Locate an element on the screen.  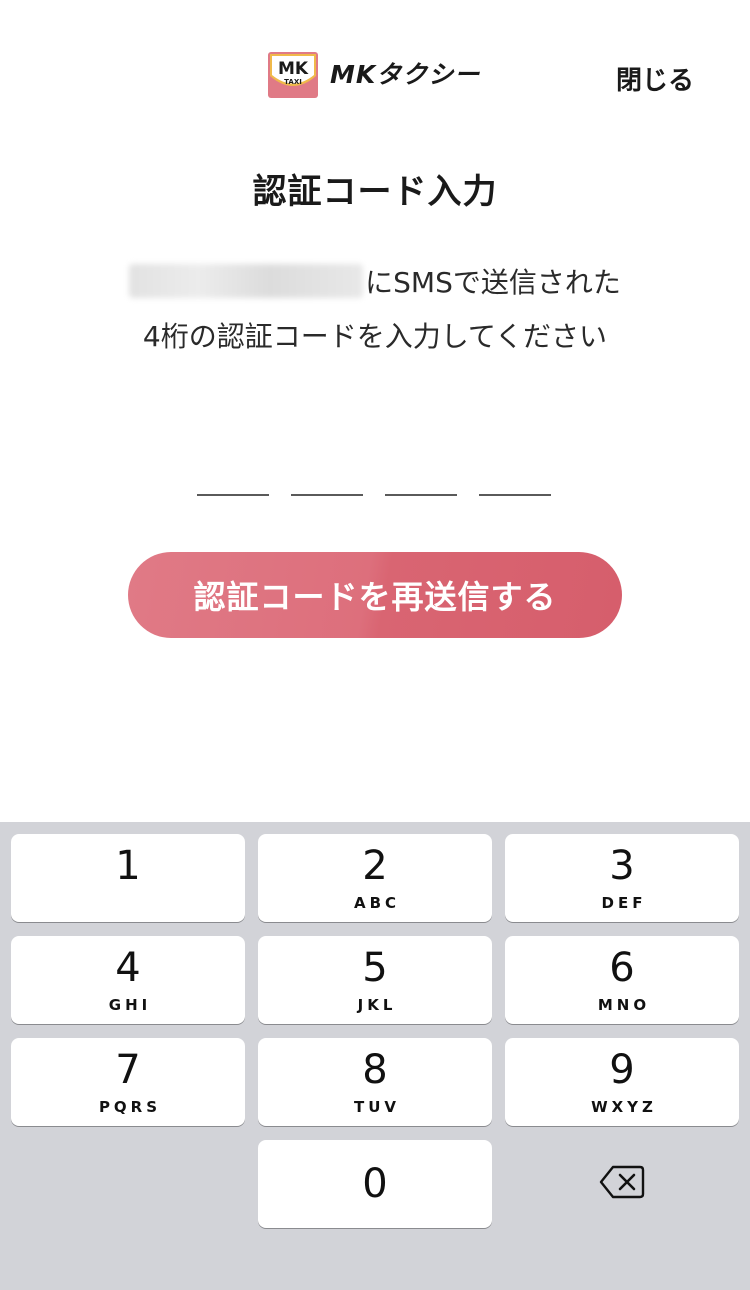
key-digit: 6 is located at coordinates (622, 968).